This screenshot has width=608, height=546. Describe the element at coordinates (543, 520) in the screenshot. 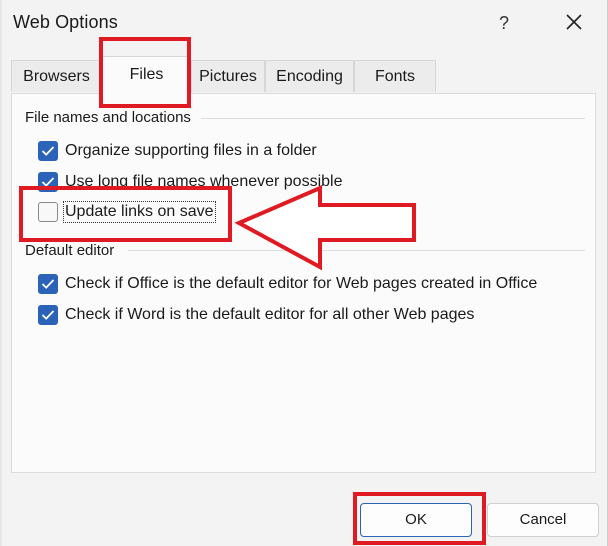

I see `cancel-button: Cancel` at that location.